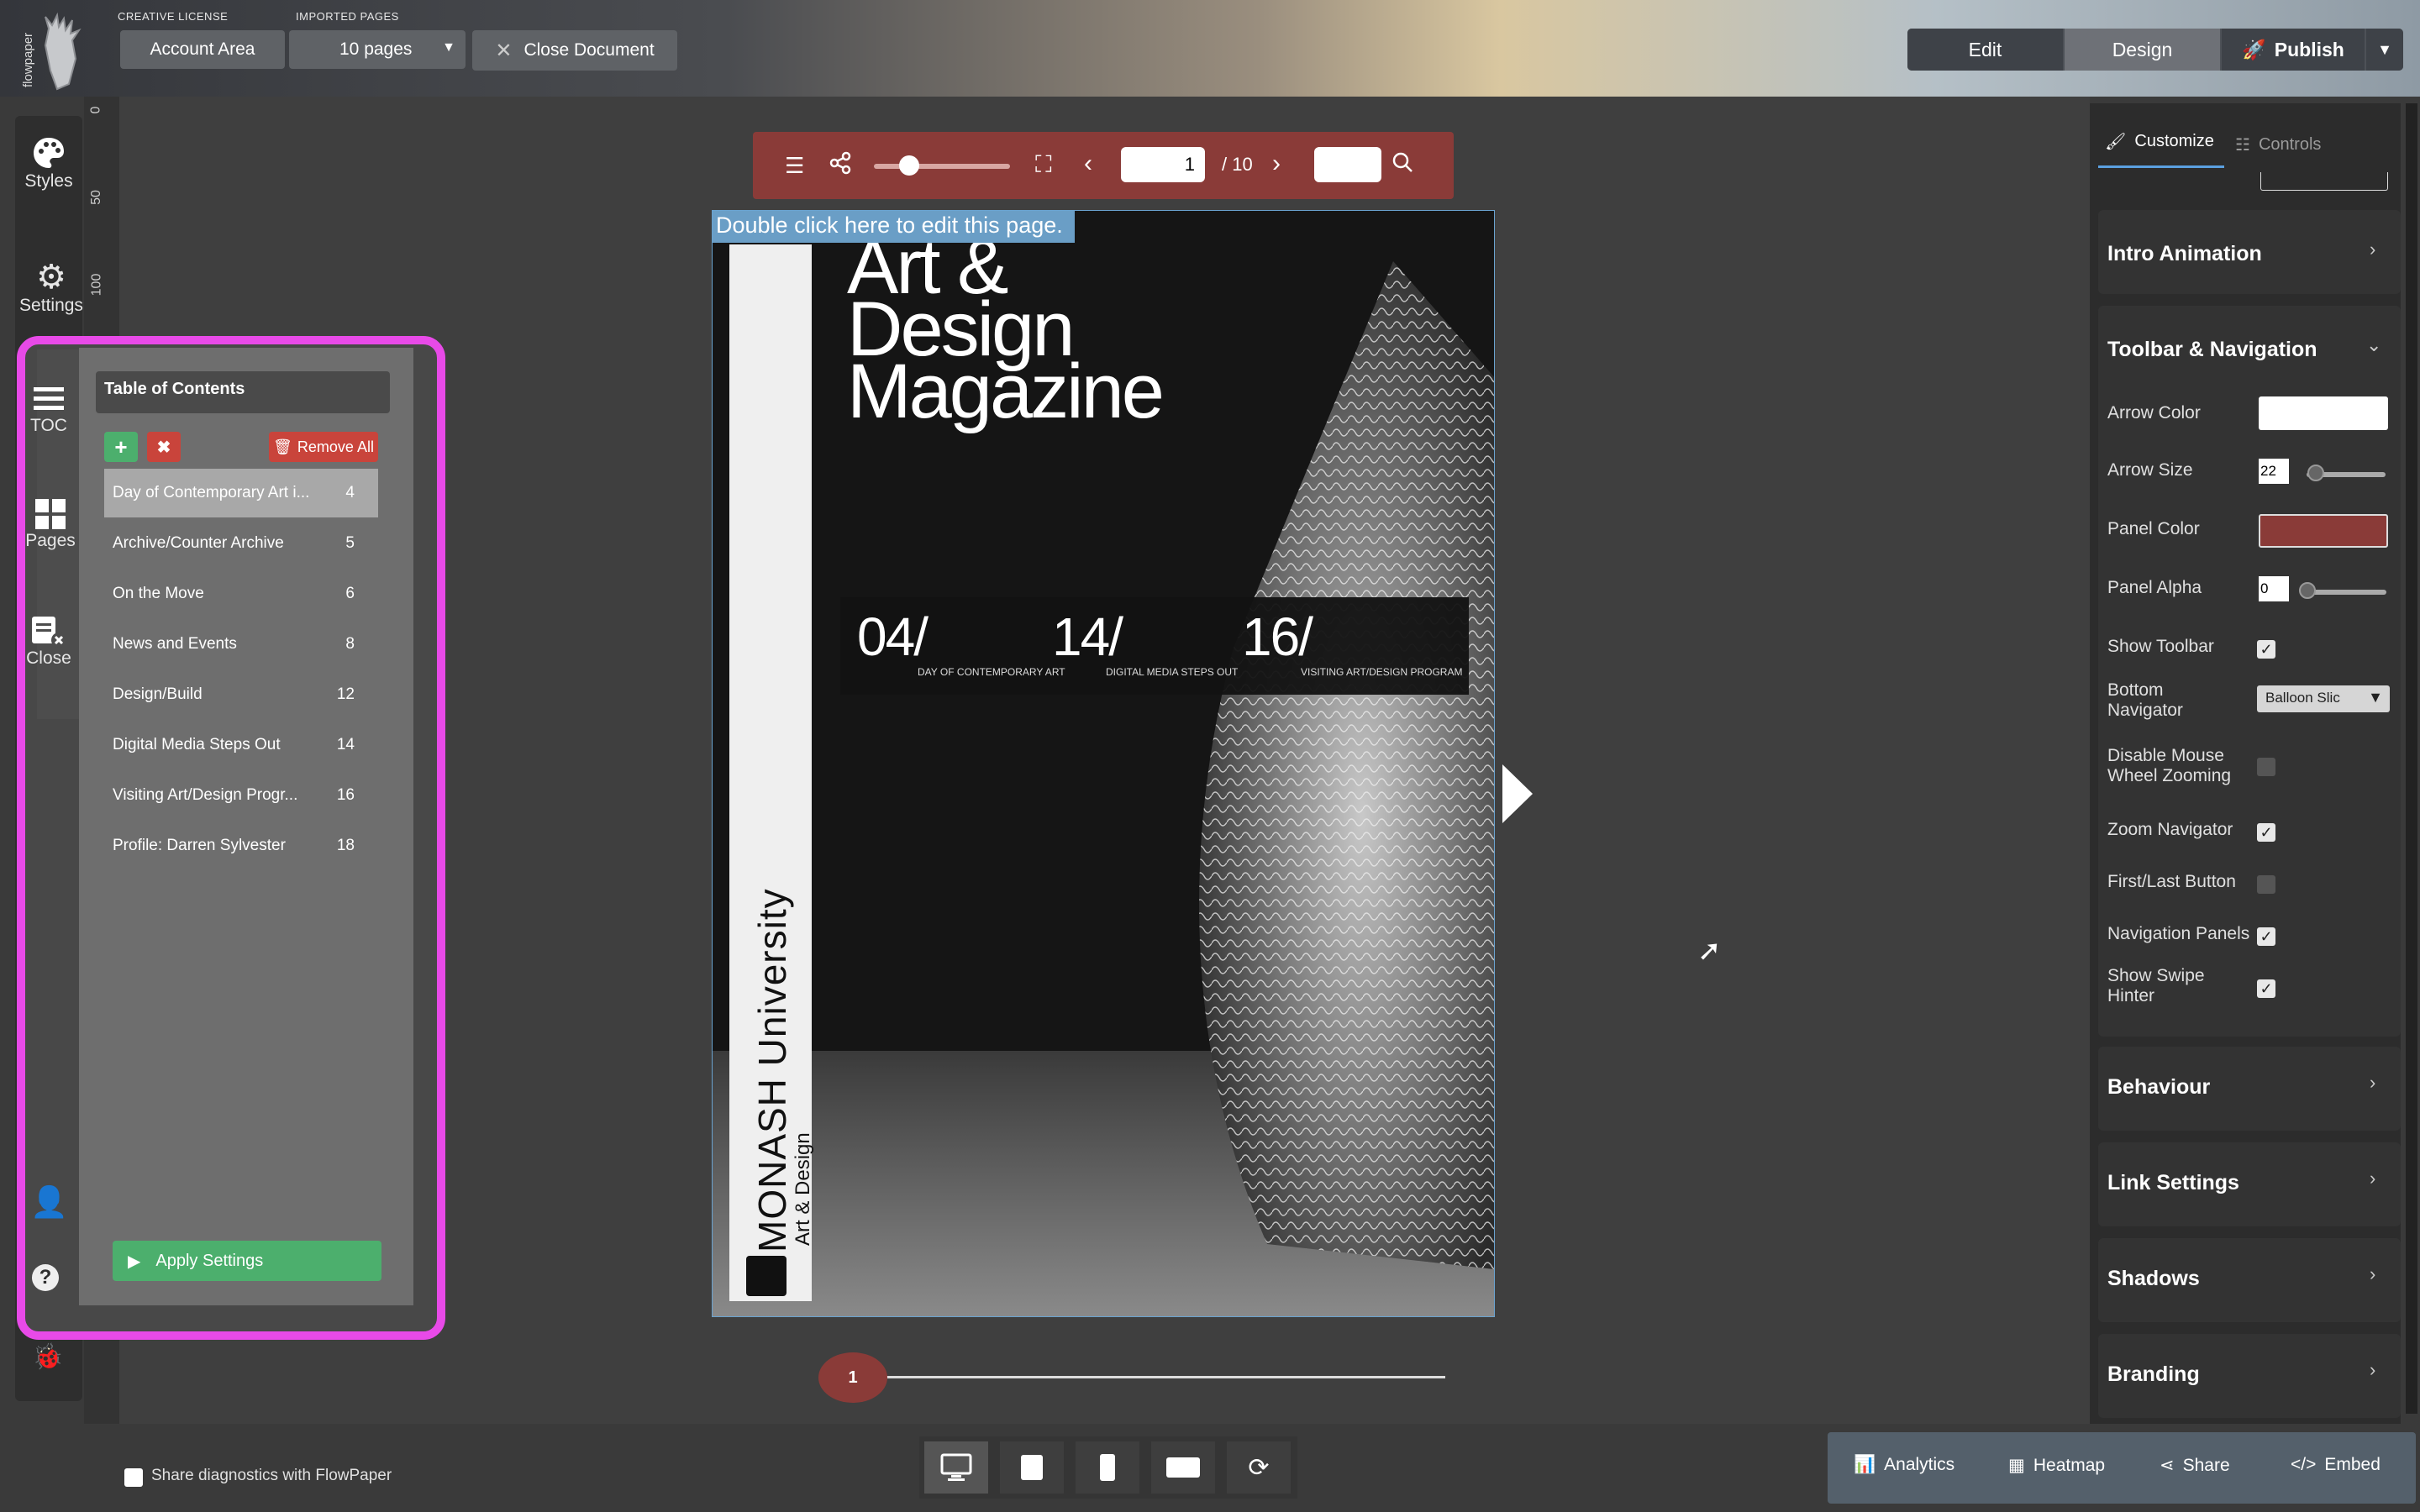  I want to click on share-button: ⋖ Share, so click(2195, 1465).